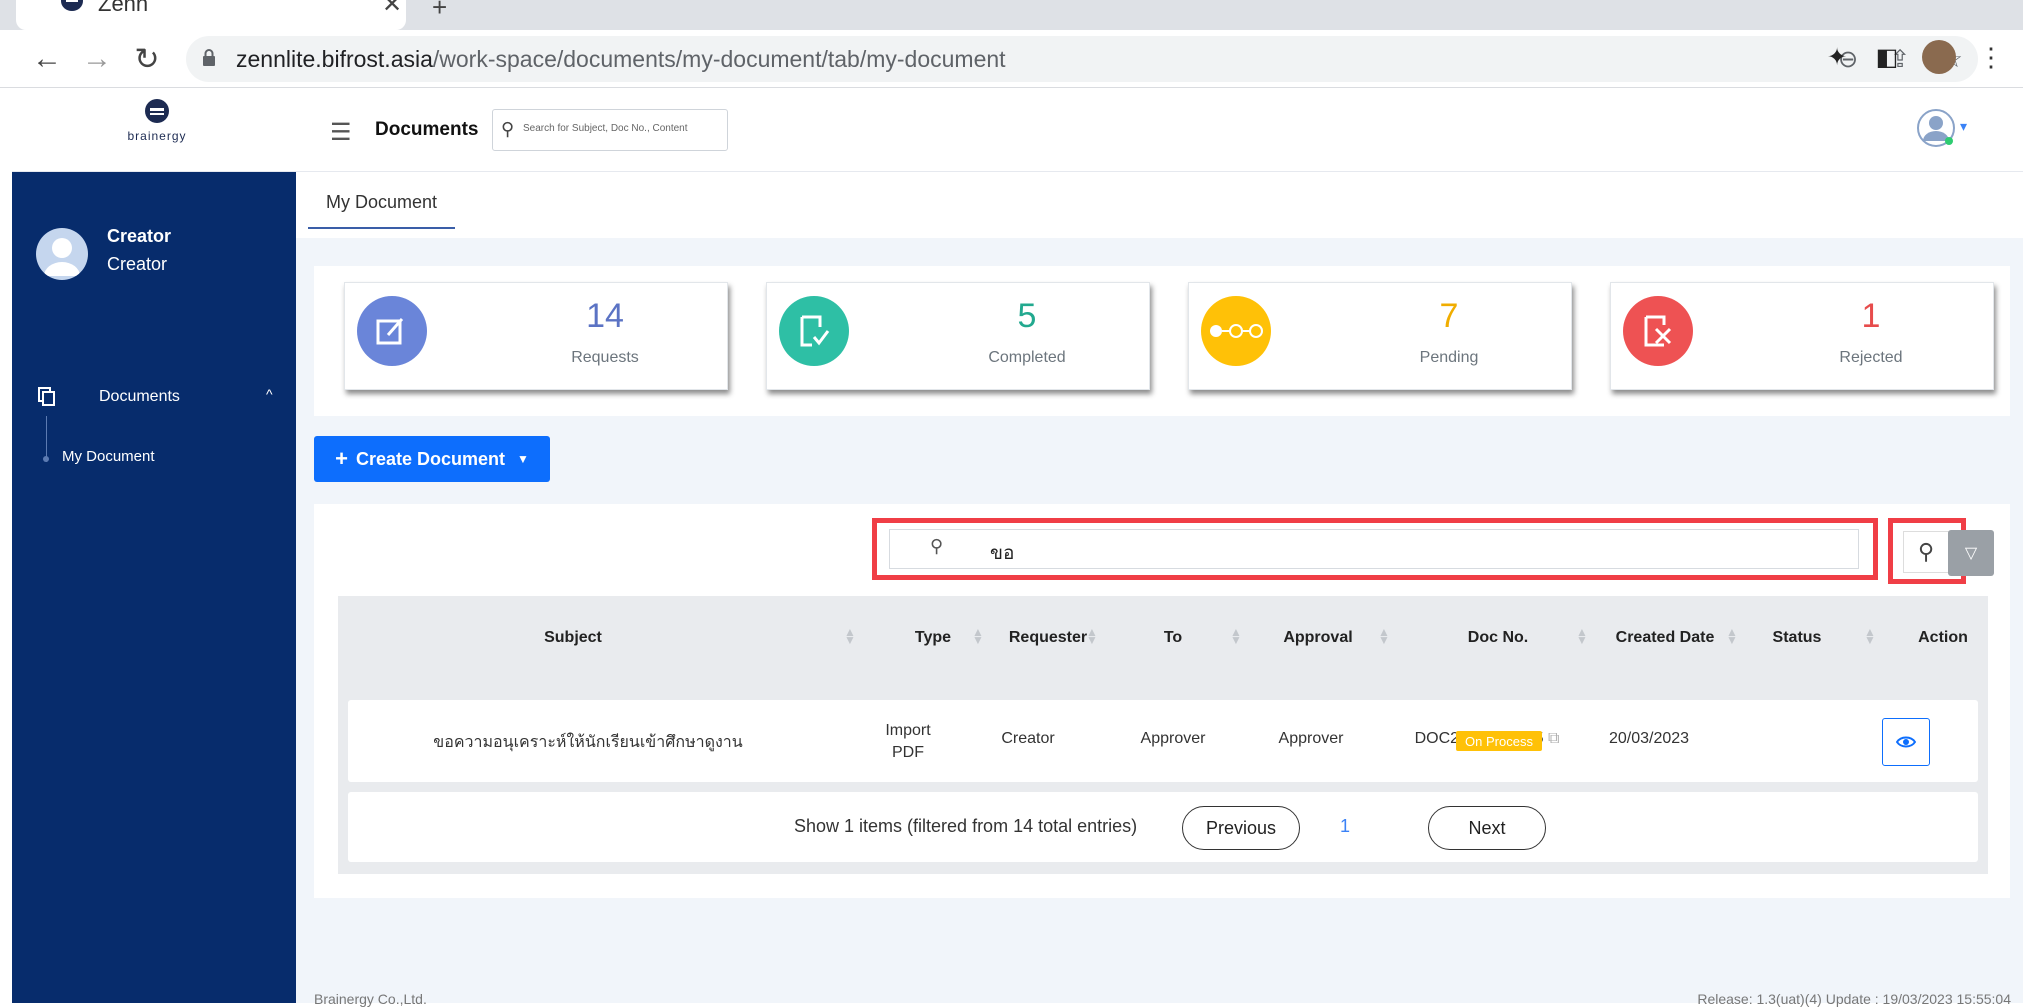 The height and width of the screenshot is (1007, 2023). I want to click on previous-button: Previous, so click(1241, 828).